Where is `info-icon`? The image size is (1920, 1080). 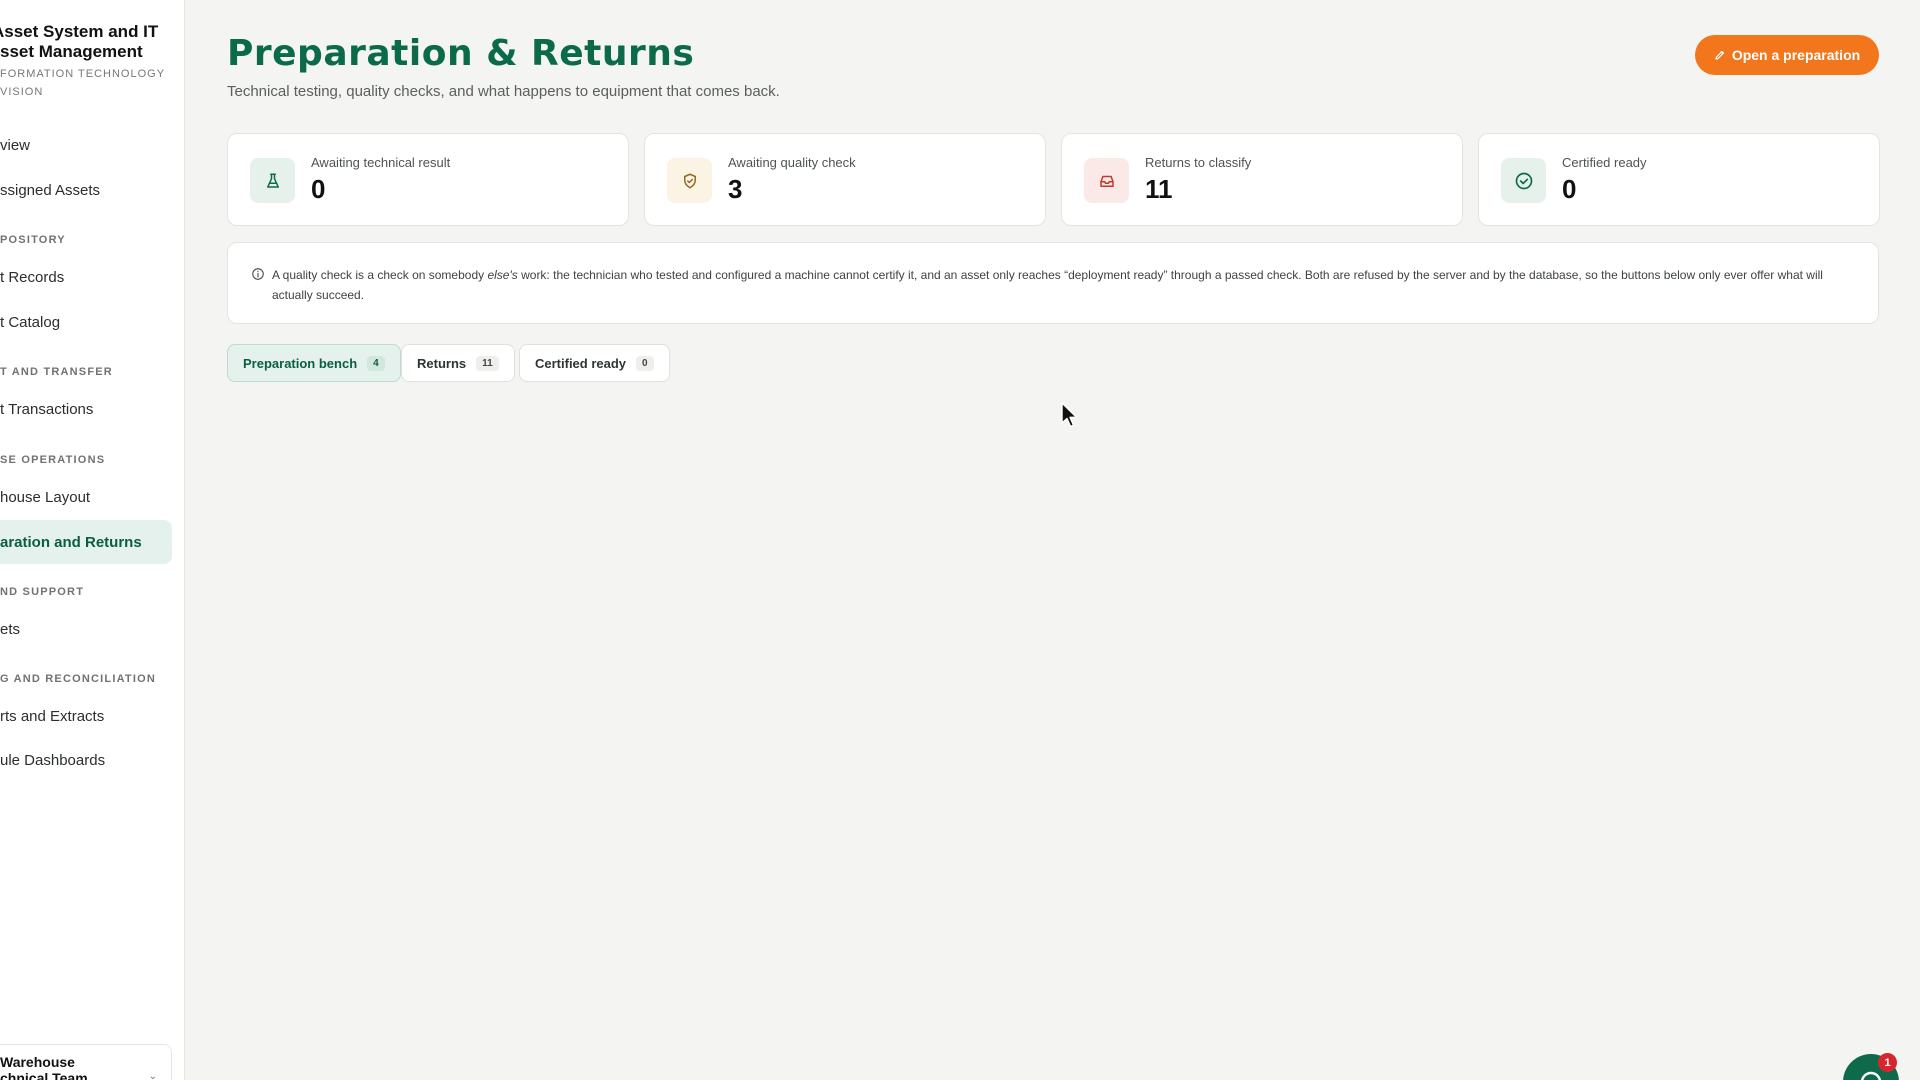
info-icon is located at coordinates (258, 274).